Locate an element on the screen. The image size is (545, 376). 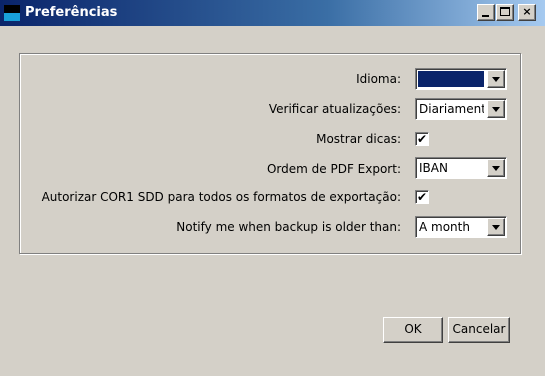
autorizar-checkbox: ✔ is located at coordinates (422, 197).